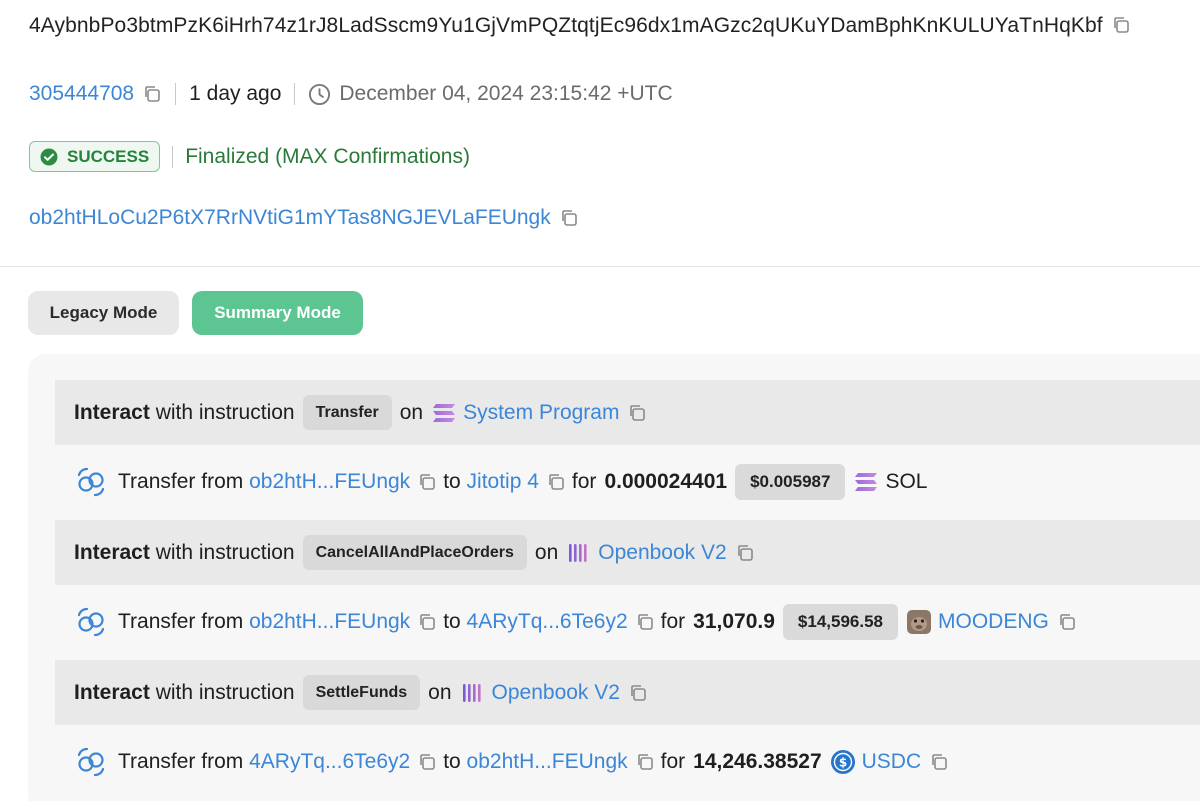 The image size is (1200, 801). Describe the element at coordinates (319, 94) in the screenshot. I see `clock-icon` at that location.